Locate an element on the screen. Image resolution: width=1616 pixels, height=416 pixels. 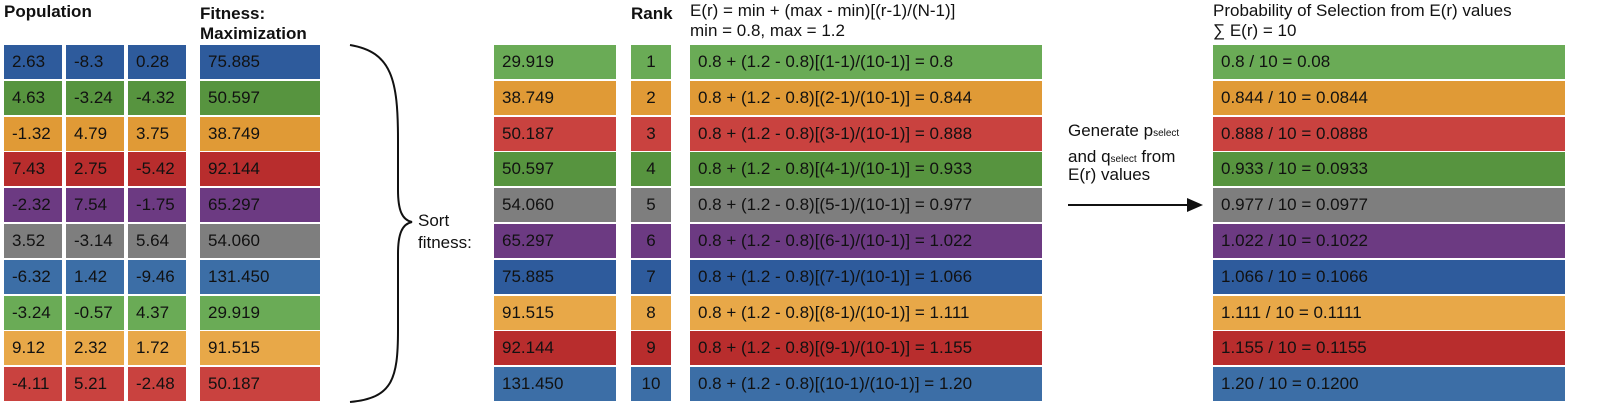
generate-arrow-head is located at coordinates (1195, 205).